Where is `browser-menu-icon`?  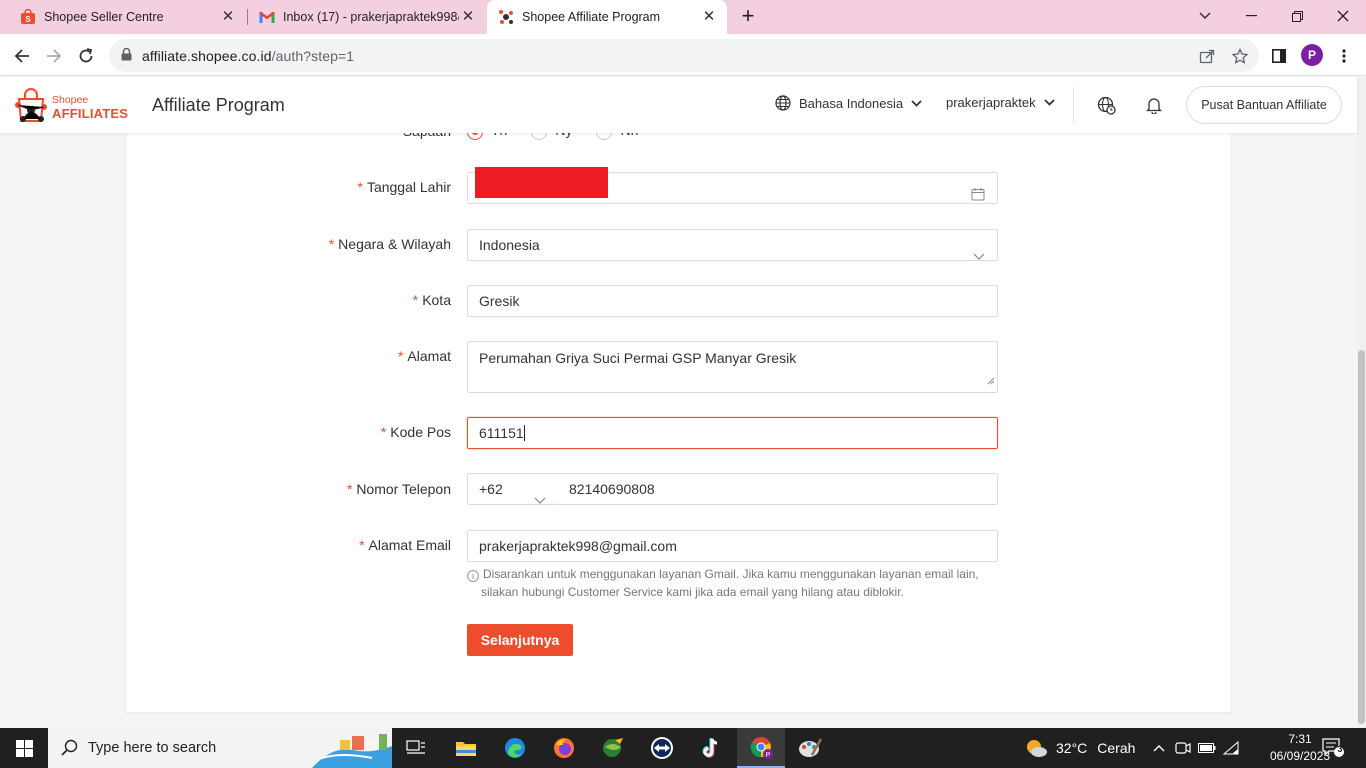 browser-menu-icon is located at coordinates (1344, 56).